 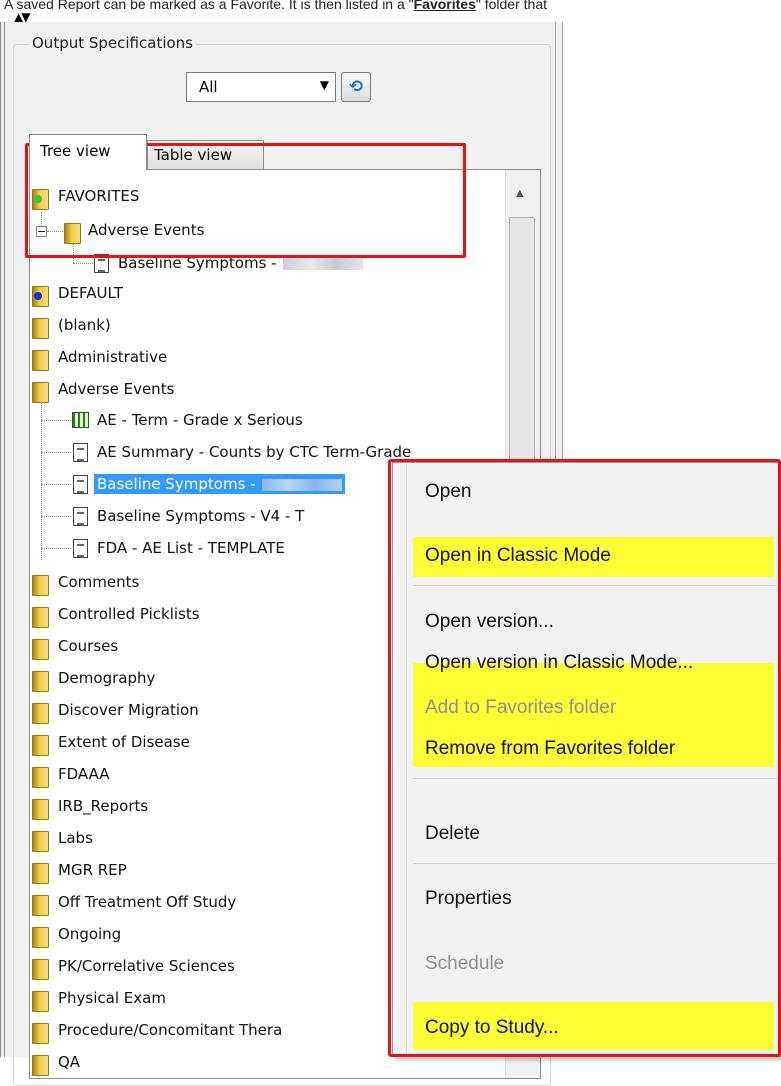 I want to click on filter-value: All, so click(x=208, y=87).